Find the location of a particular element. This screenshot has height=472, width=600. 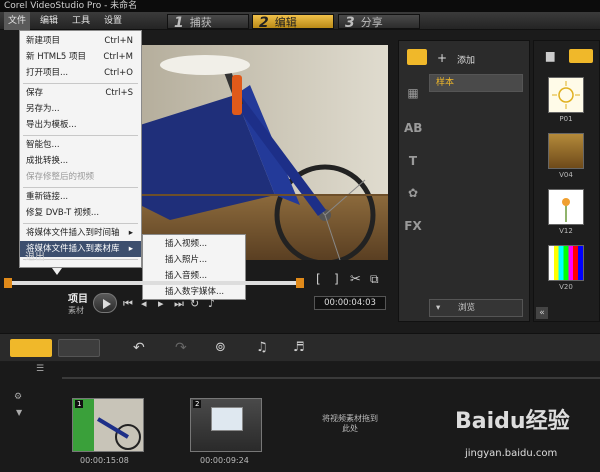

menu-item-insert-to-timeline: 将媒体文件插入到时间轴 ▸ is located at coordinates (80, 233).